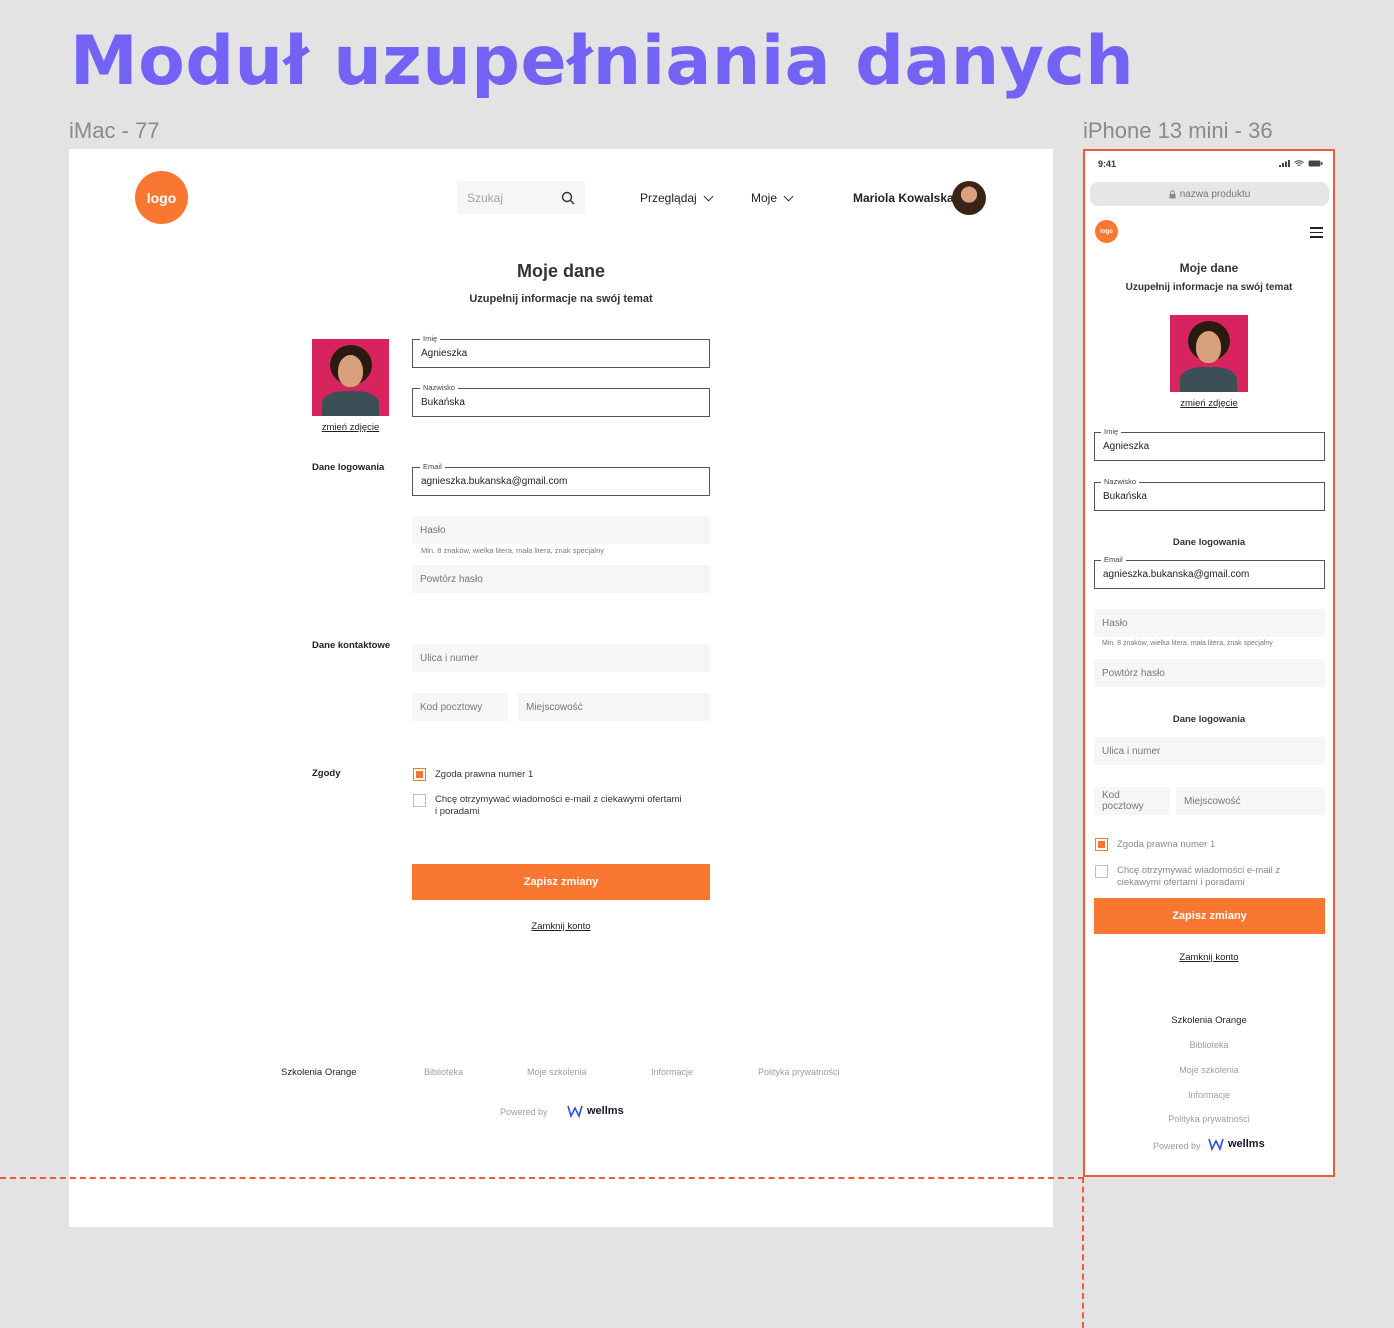  Describe the element at coordinates (1101, 871) in the screenshot. I see `mobile-consent2-checkbox` at that location.